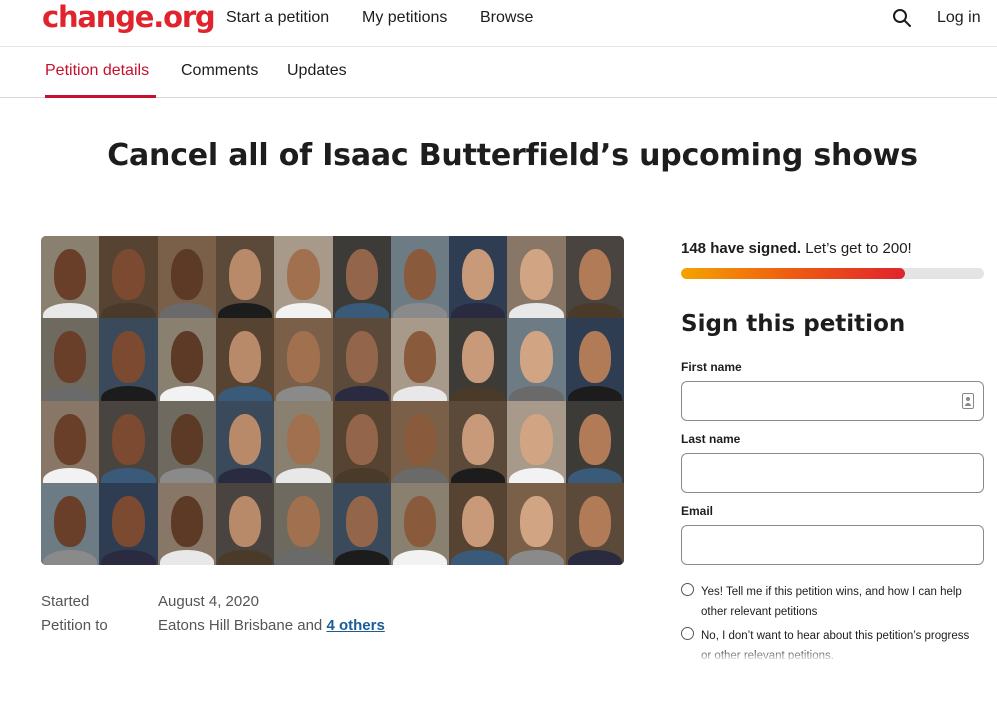 The height and width of the screenshot is (710, 997). What do you see at coordinates (498, 72) in the screenshot?
I see `petition-tabs: Petition details Comments Updates` at bounding box center [498, 72].